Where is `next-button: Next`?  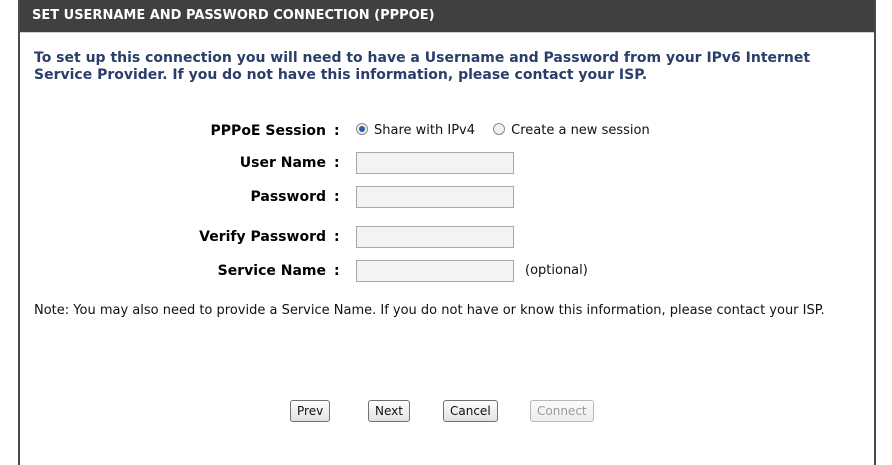
next-button: Next is located at coordinates (389, 411).